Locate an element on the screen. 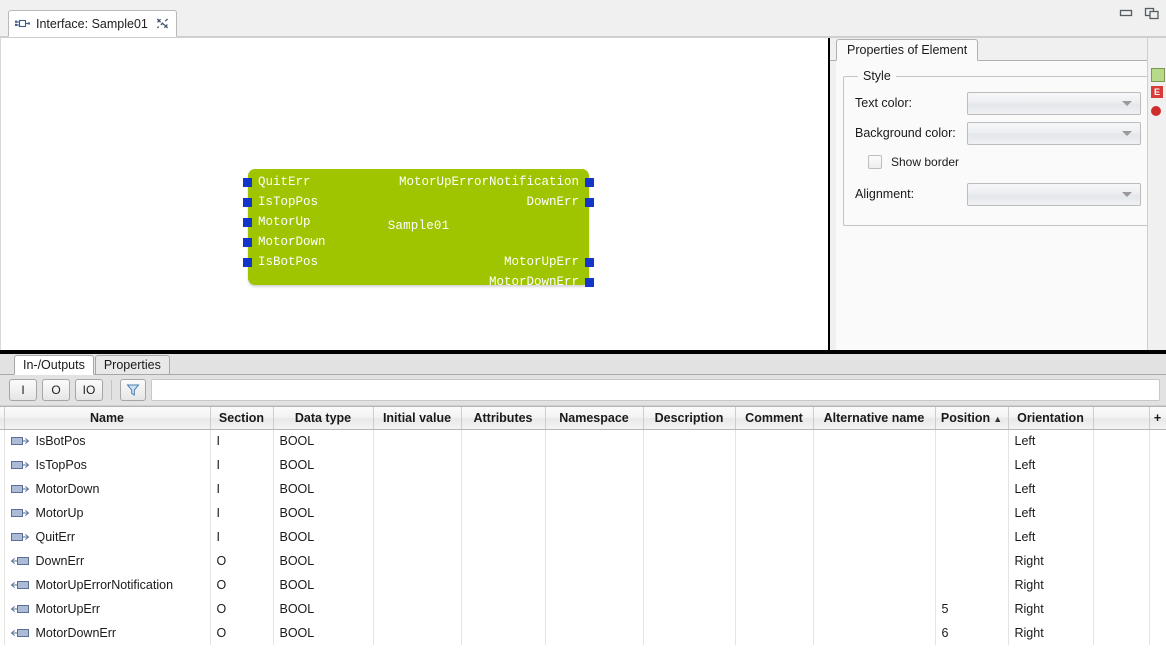 This screenshot has width=1166, height=664. filter-outputs-button: O is located at coordinates (56, 390).